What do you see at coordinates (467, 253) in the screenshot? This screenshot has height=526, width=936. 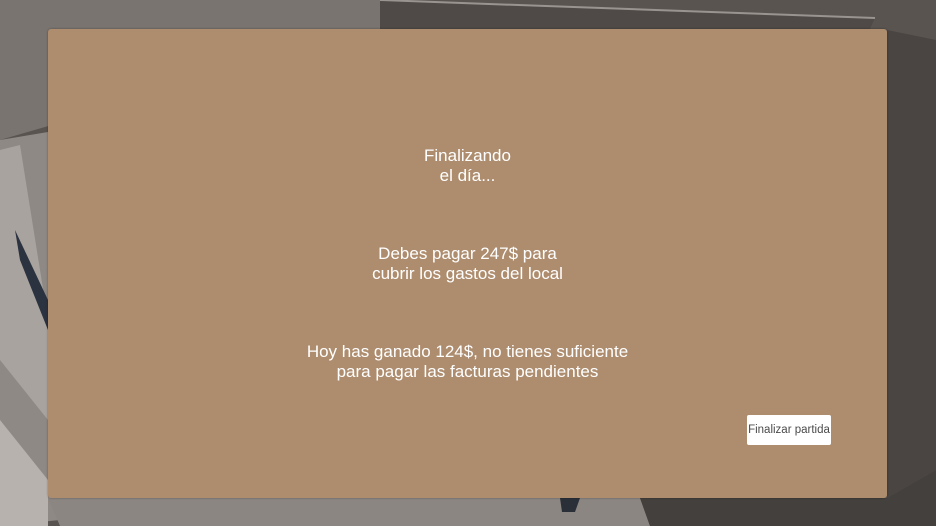 I see `expenses-line-1: Debes pagar 247$ para` at bounding box center [467, 253].